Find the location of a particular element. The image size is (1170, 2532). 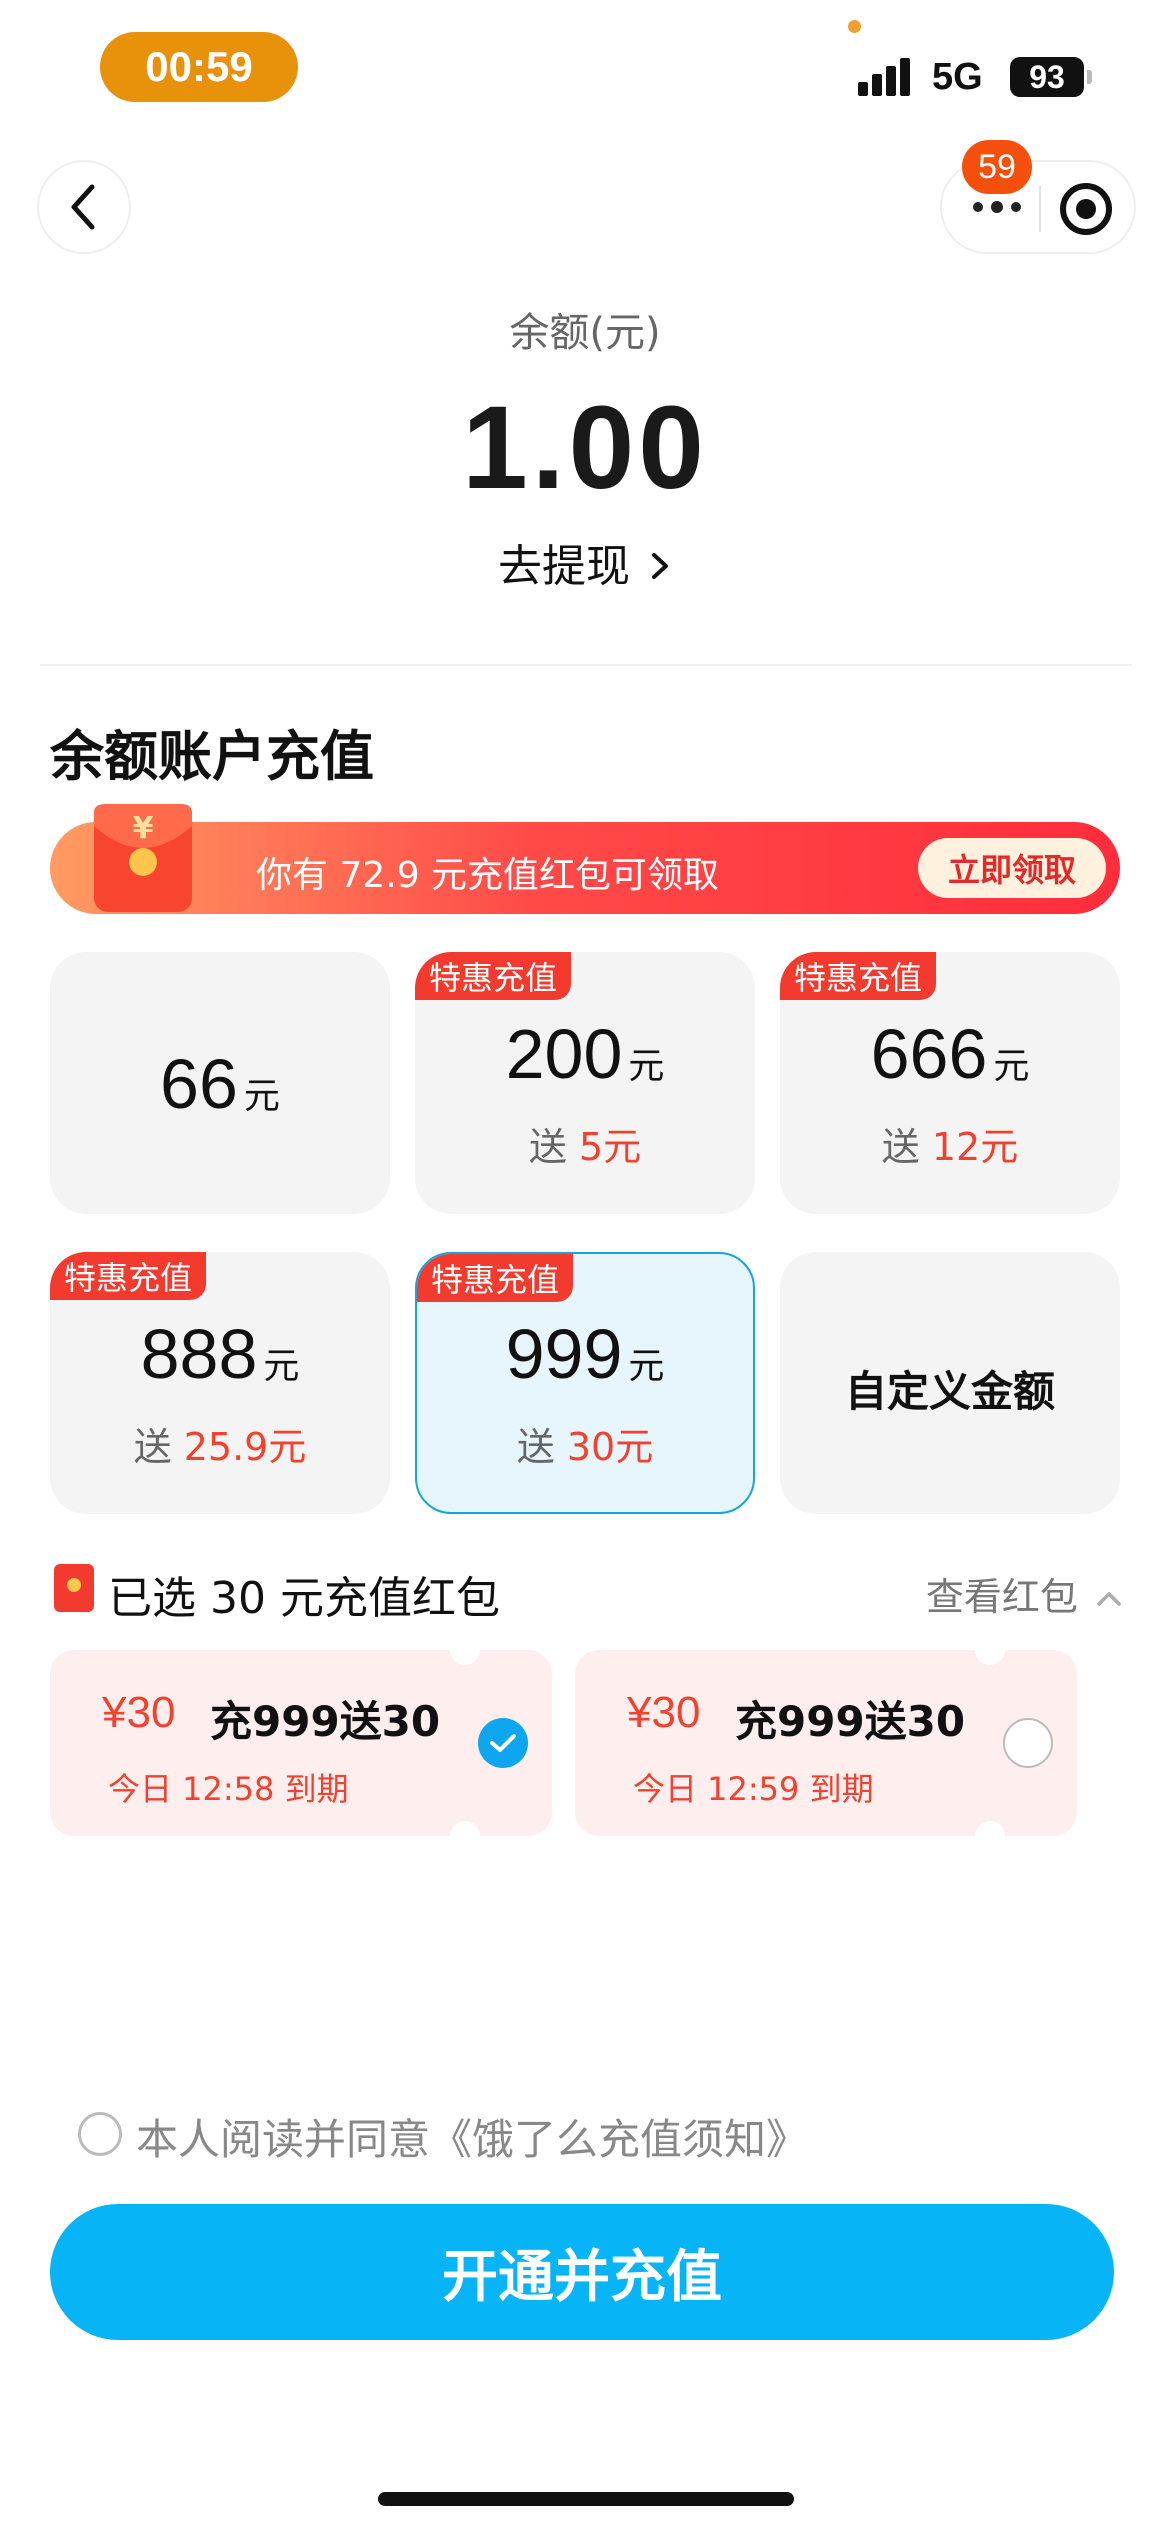

battery-cap is located at coordinates (1089, 77).